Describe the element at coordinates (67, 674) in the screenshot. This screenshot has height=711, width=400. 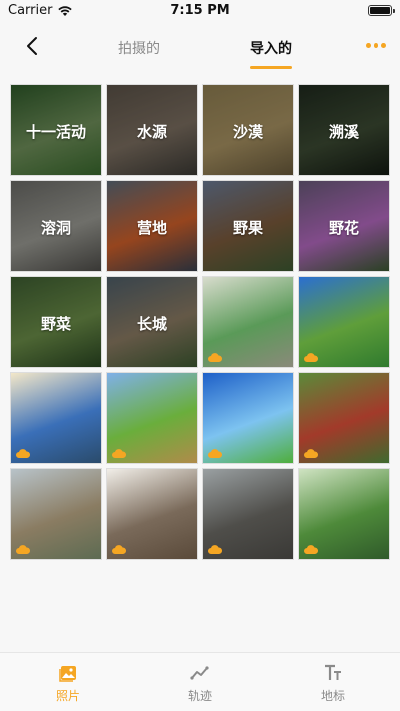
I see `photo-icon` at that location.